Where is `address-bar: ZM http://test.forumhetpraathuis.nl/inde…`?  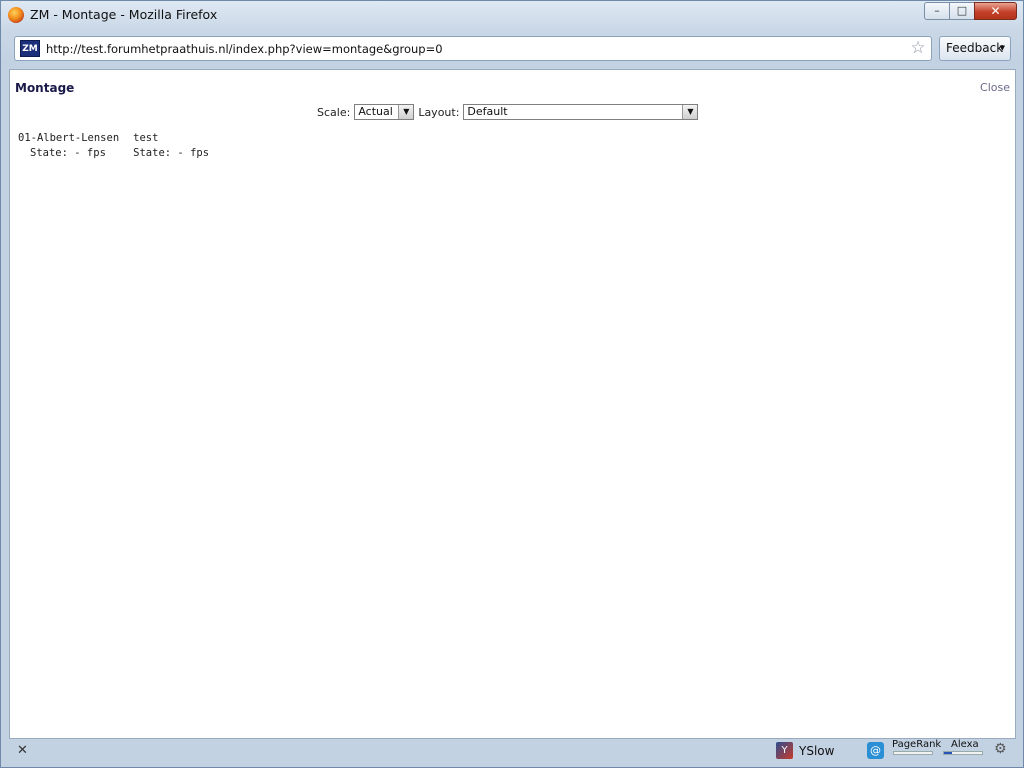
address-bar: ZM http://test.forumhetpraathuis.nl/inde… is located at coordinates (473, 48).